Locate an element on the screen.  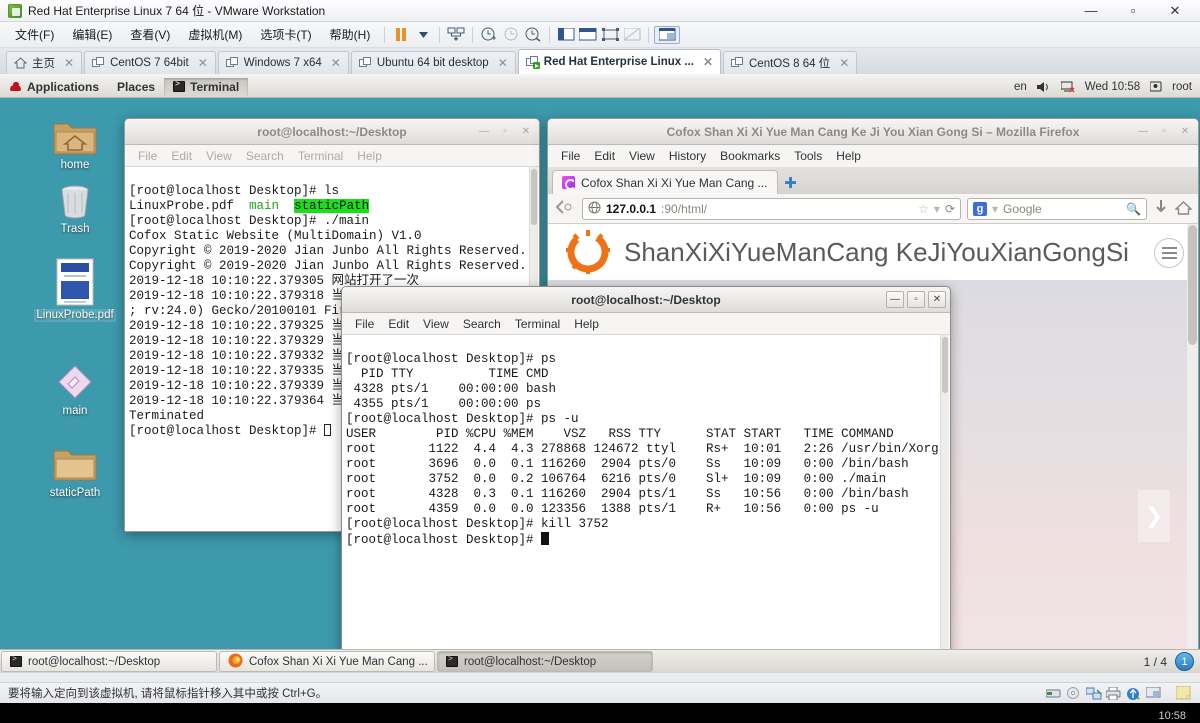
workspace-badge: 1 is located at coordinates (1184, 661).